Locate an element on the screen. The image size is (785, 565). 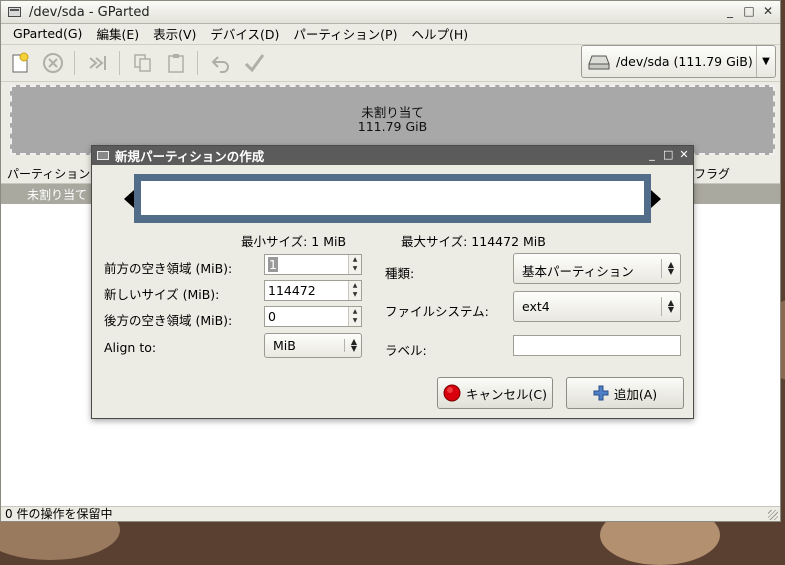
add-icon is located at coordinates (601, 393).